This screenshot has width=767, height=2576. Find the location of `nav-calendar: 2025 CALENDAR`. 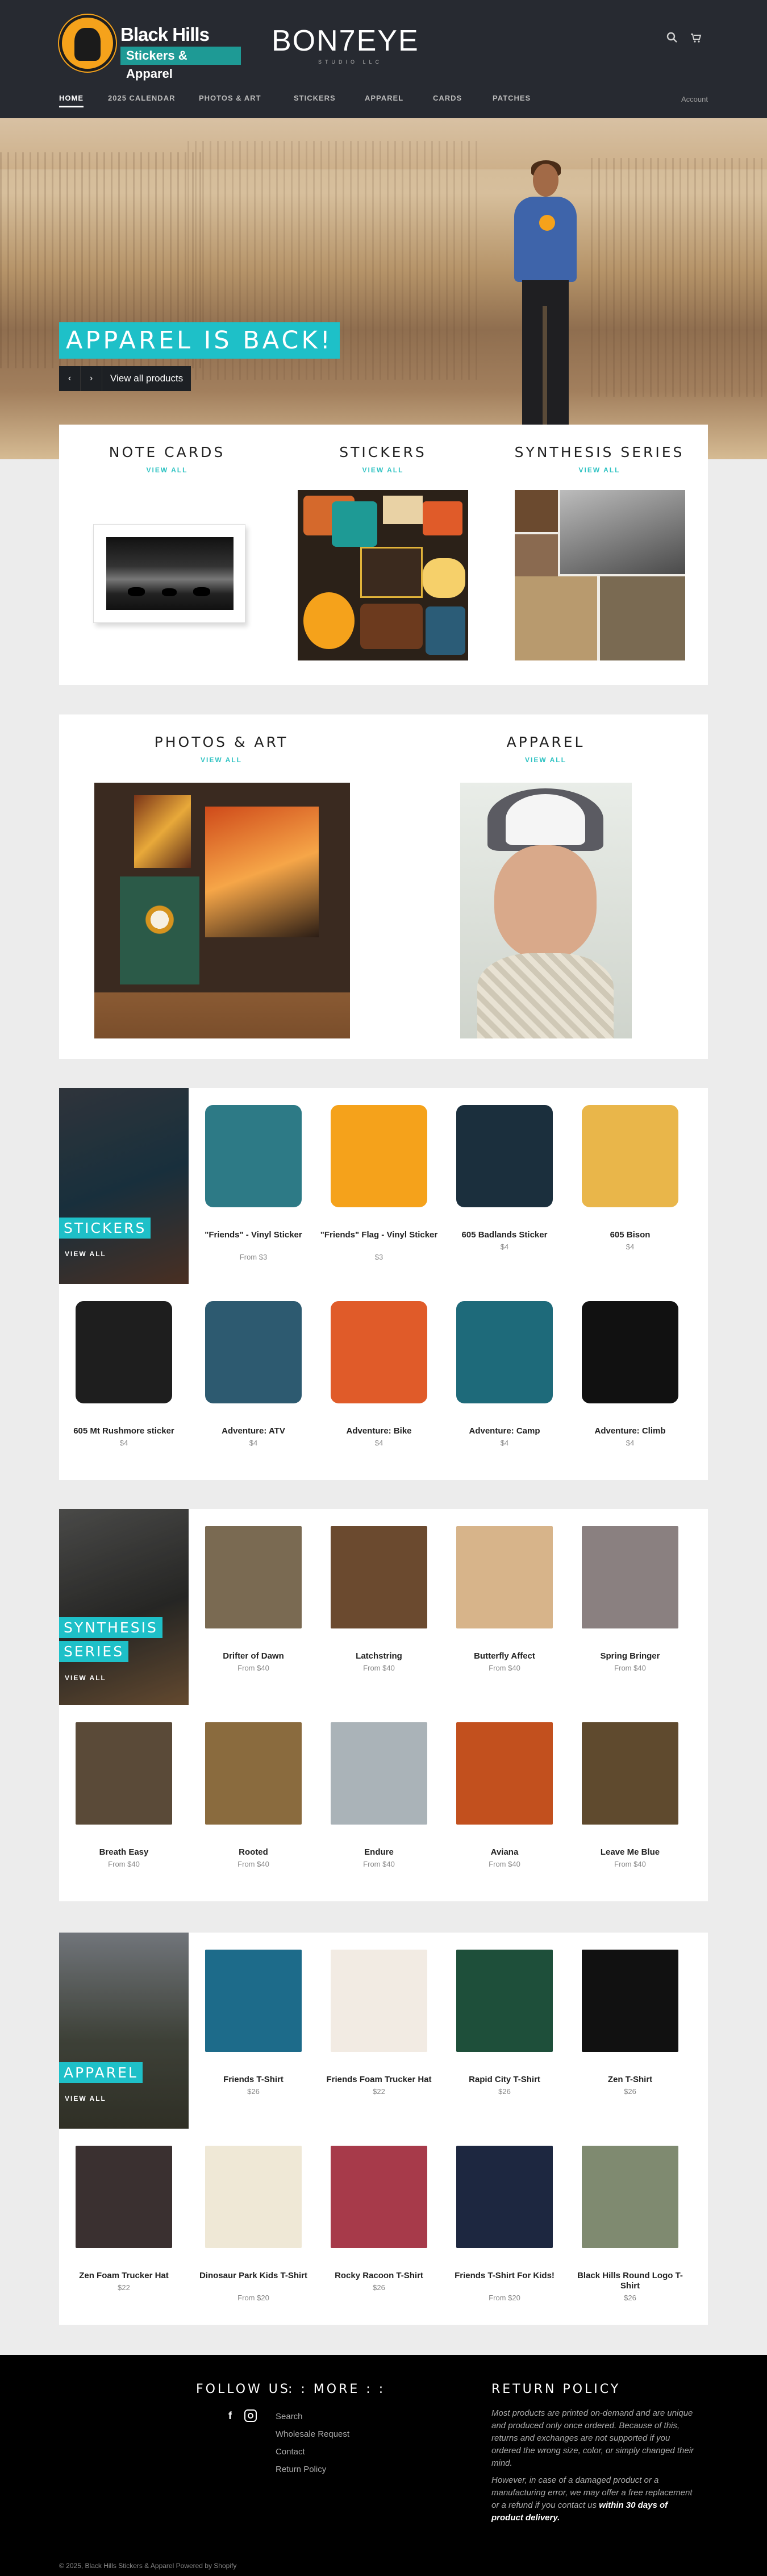

nav-calendar: 2025 CALENDAR is located at coordinates (141, 98).